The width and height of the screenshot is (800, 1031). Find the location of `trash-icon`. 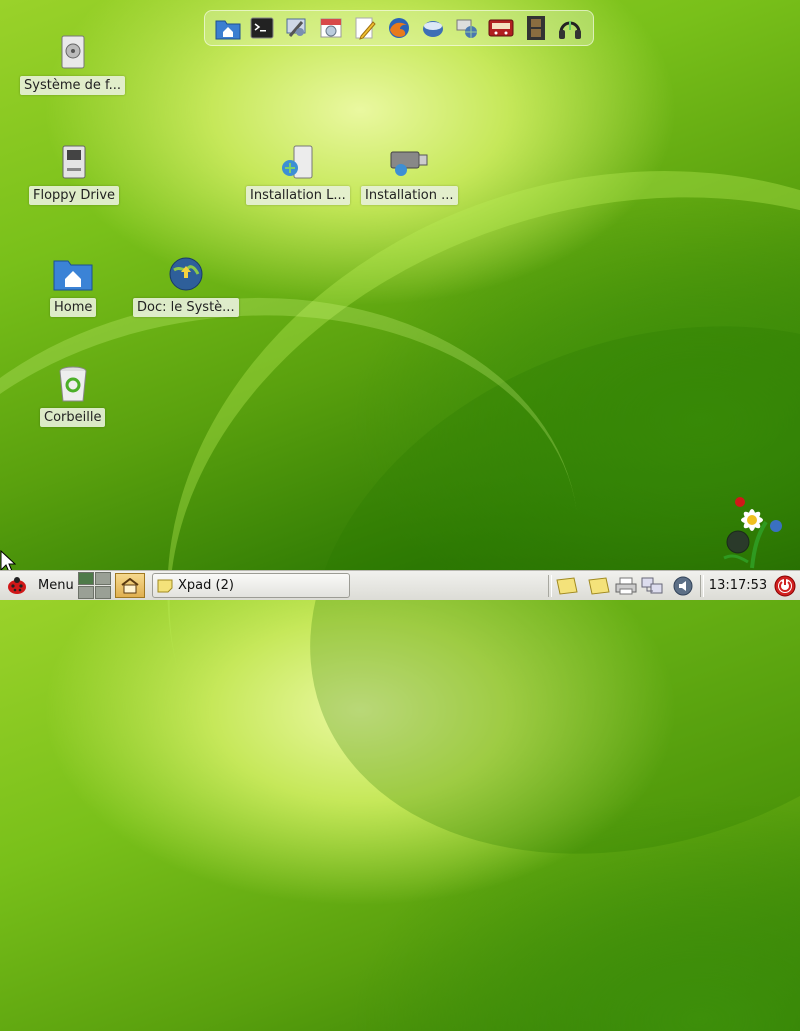

trash-icon is located at coordinates (73, 384).